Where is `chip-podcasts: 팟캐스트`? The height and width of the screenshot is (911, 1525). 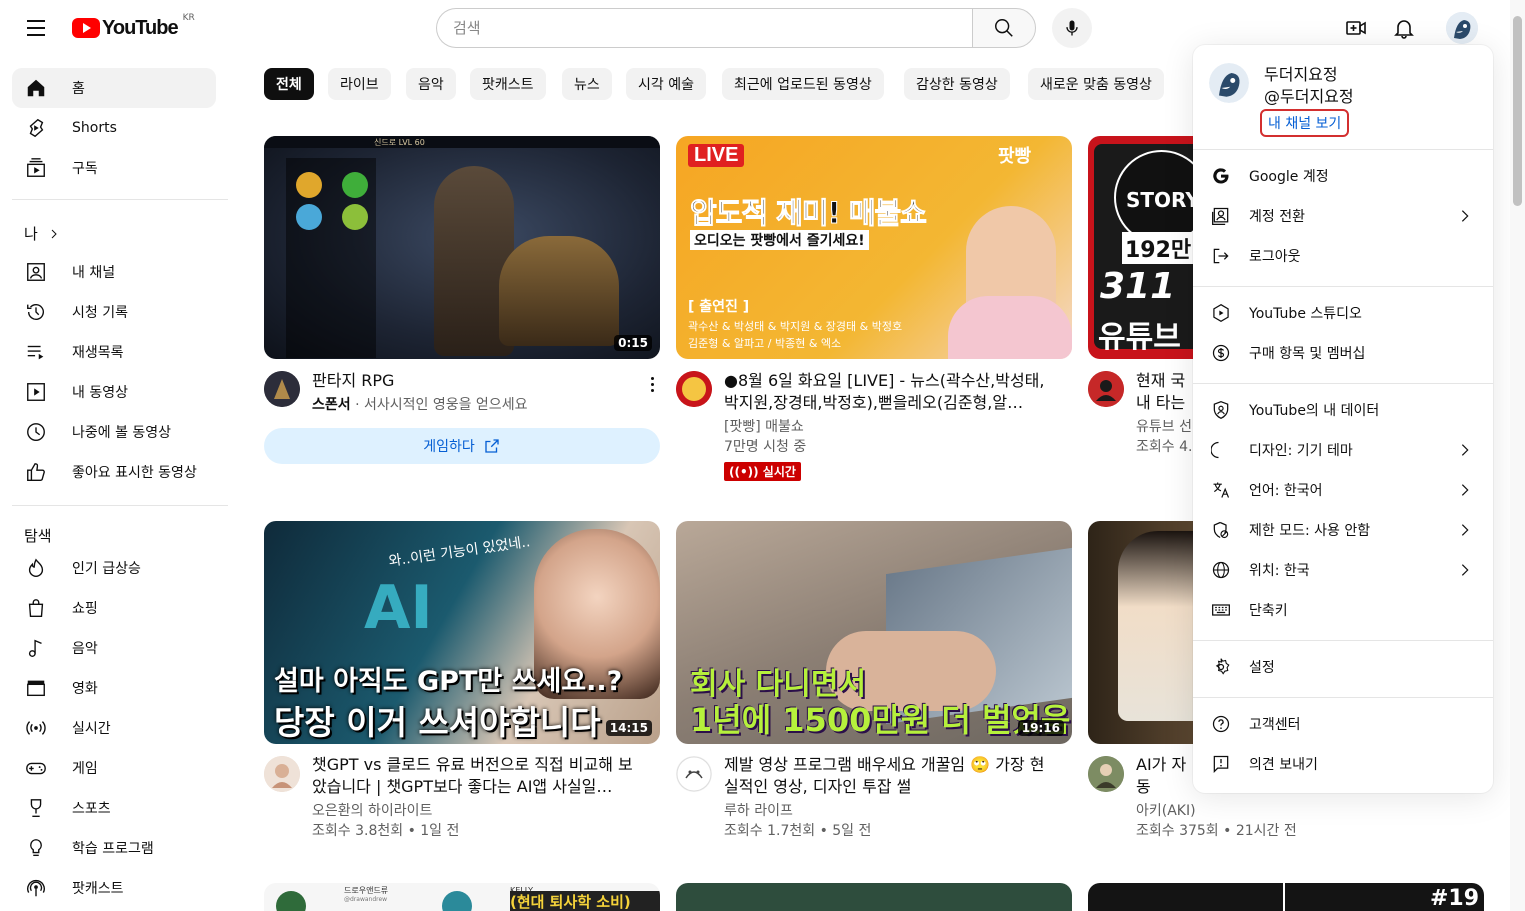 chip-podcasts: 팟캐스트 is located at coordinates (508, 84).